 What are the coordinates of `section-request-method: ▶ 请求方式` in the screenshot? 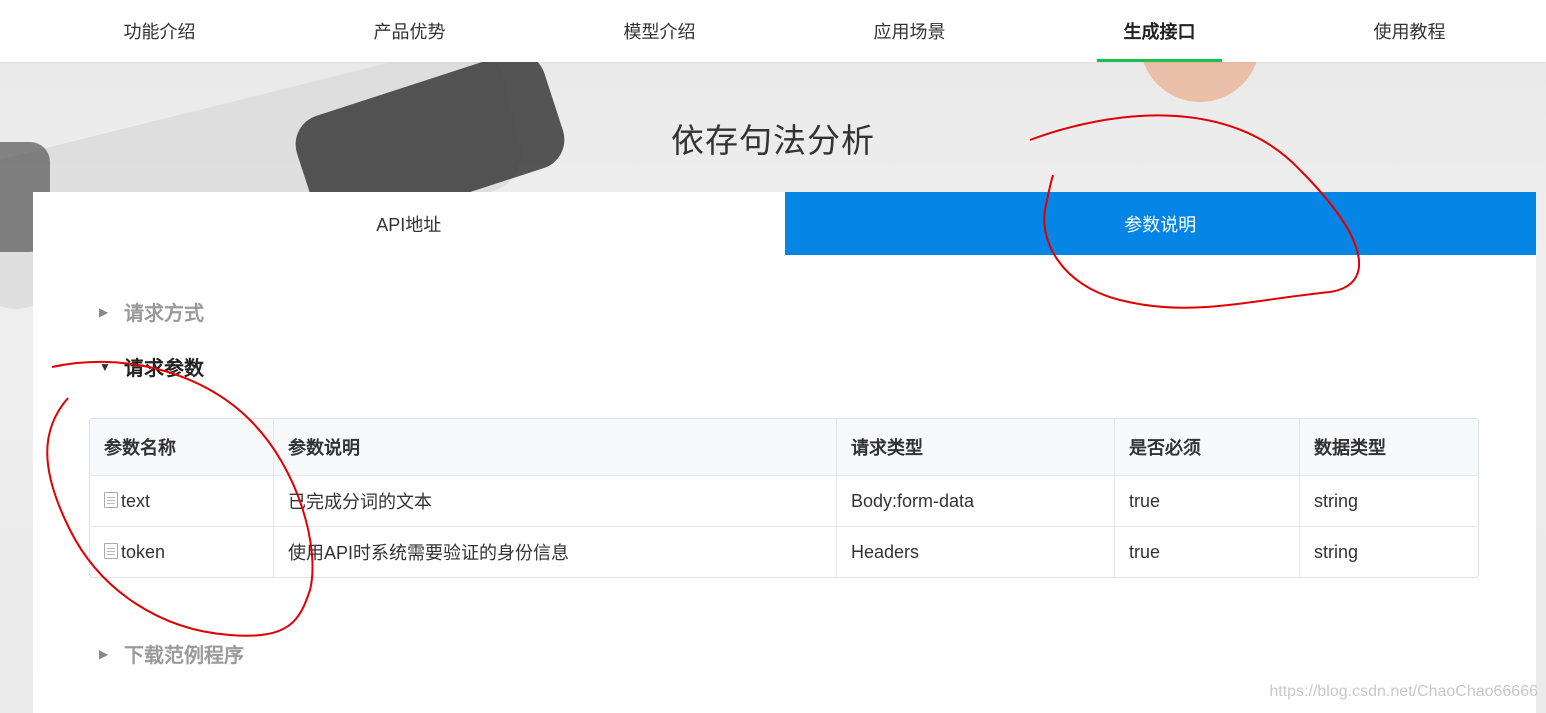 It's located at (151, 311).